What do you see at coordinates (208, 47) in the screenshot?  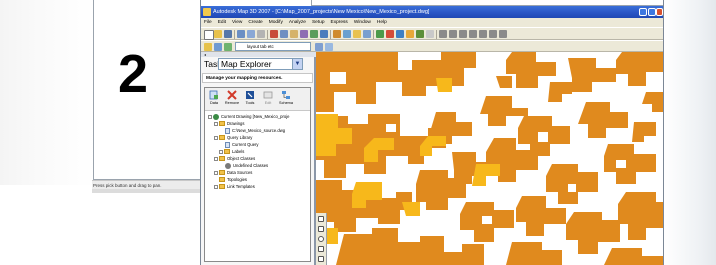 I see `layer-properties-icon` at bounding box center [208, 47].